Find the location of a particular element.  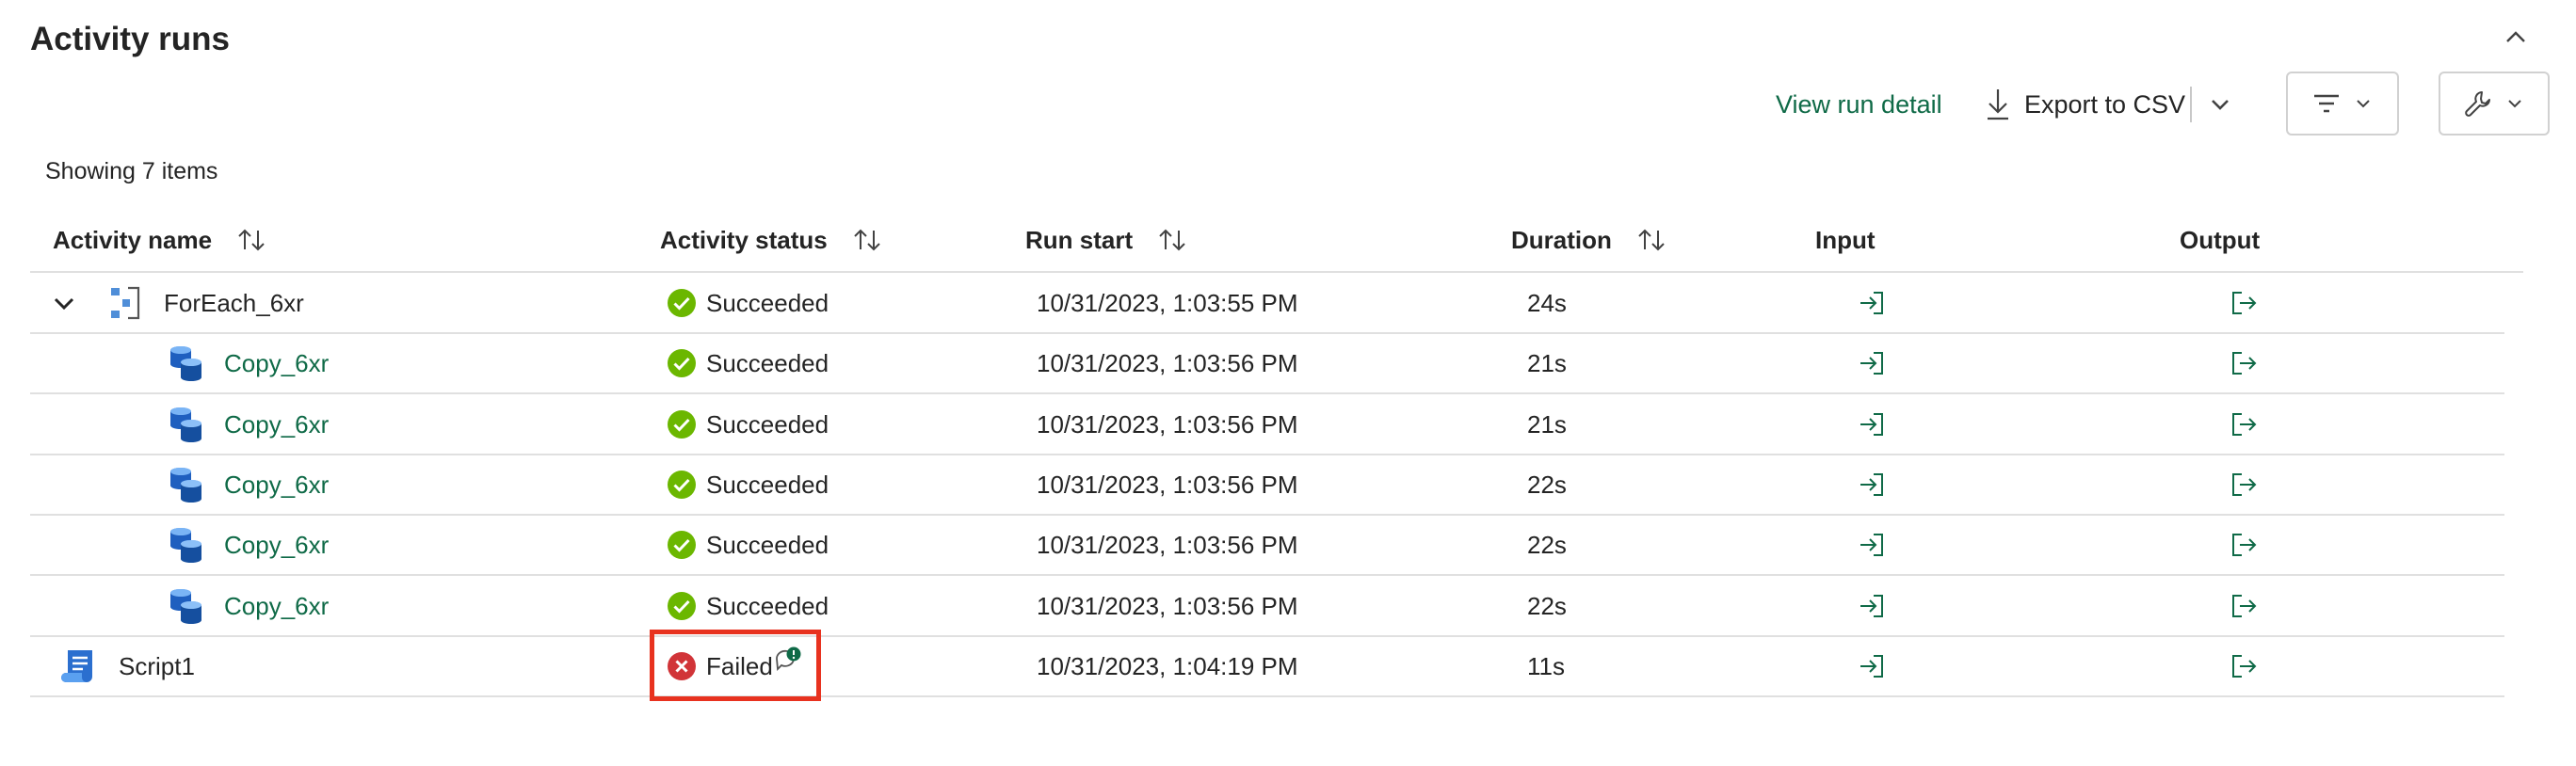

chevron-up-icon is located at coordinates (2516, 38).